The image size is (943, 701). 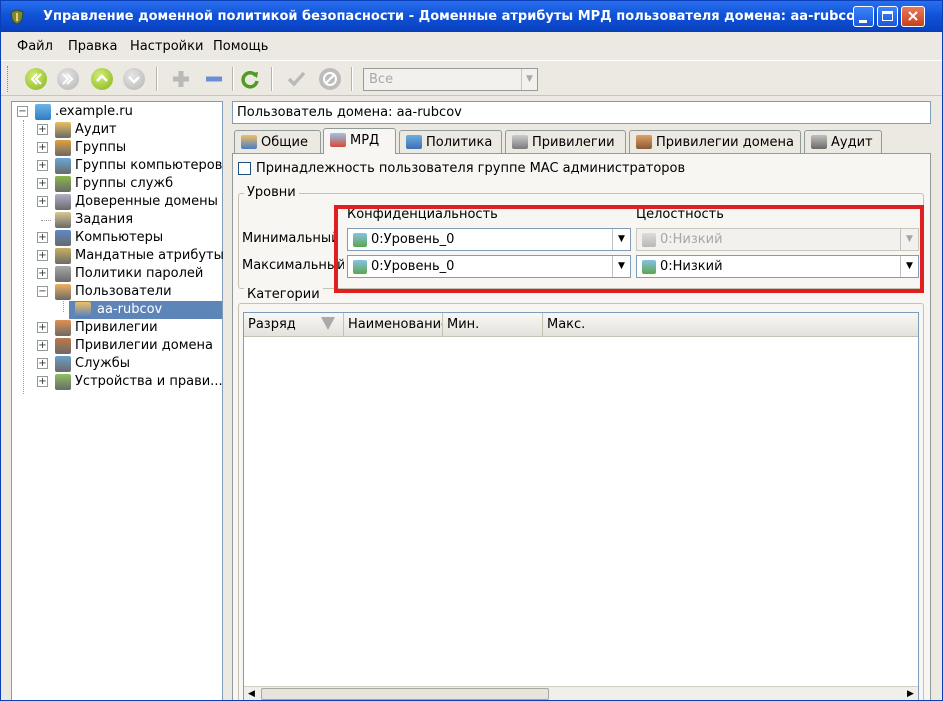 I want to click on maximize-button, so click(x=887, y=16).